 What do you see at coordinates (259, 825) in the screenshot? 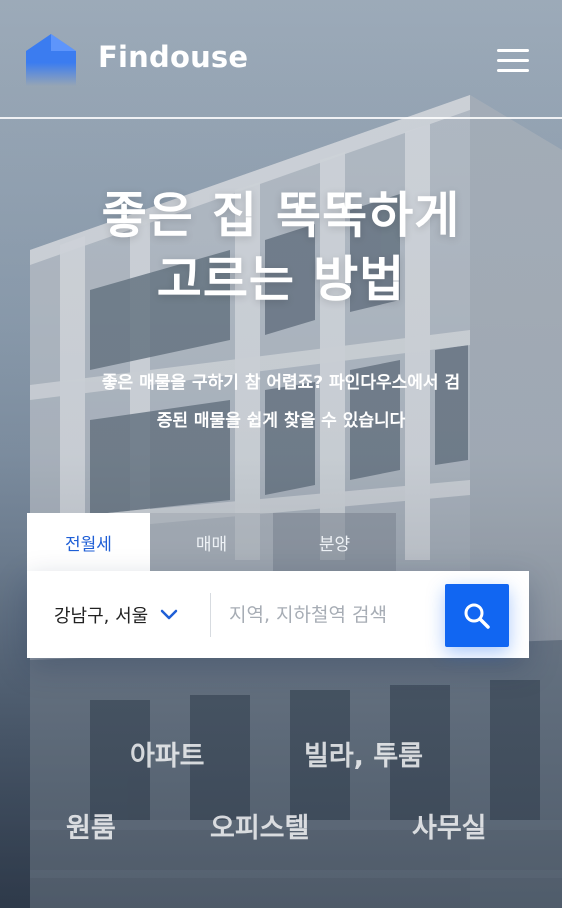
I see `category-officetel: 오피스텔` at bounding box center [259, 825].